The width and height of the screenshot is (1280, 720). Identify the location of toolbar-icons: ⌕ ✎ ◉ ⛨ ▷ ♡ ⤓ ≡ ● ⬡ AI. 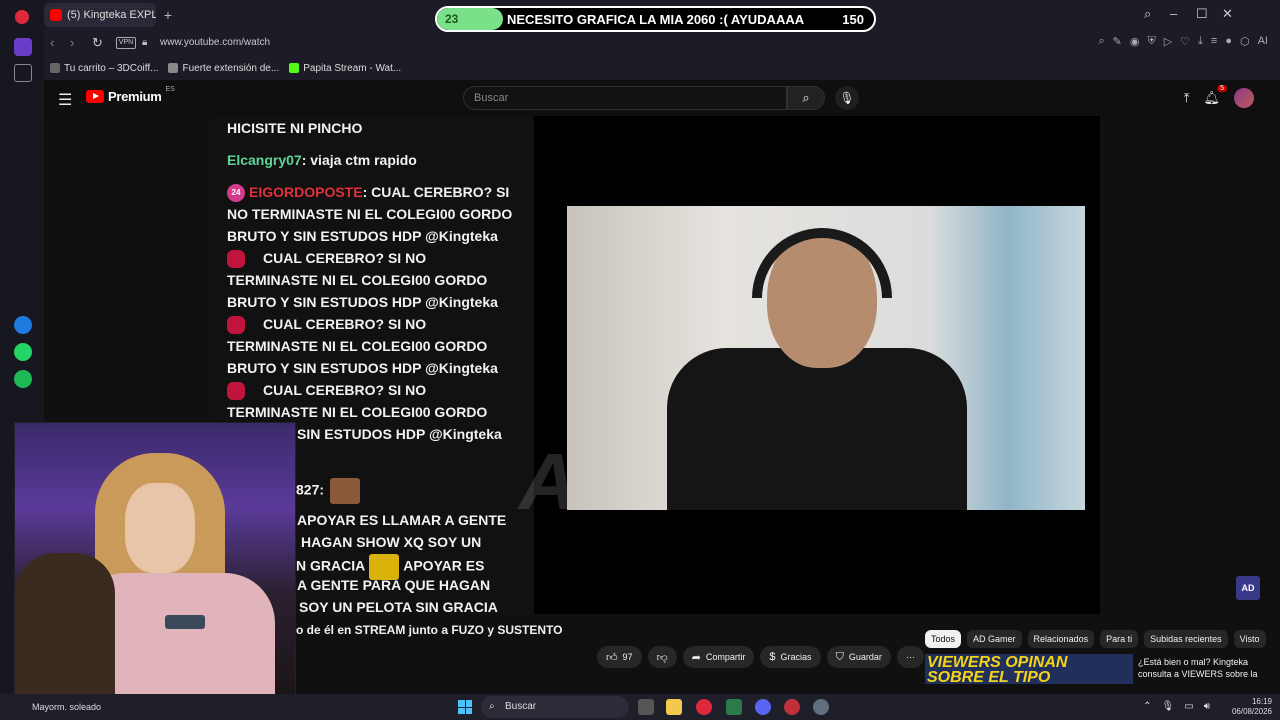
(1183, 41).